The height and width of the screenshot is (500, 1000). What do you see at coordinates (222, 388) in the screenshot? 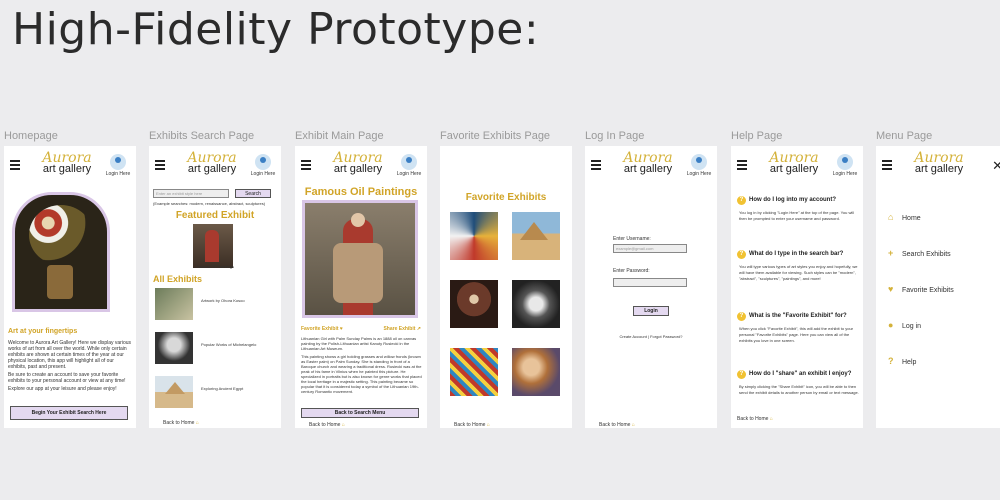
I see `list-item-label: Exploring Ancient Egypt` at bounding box center [222, 388].